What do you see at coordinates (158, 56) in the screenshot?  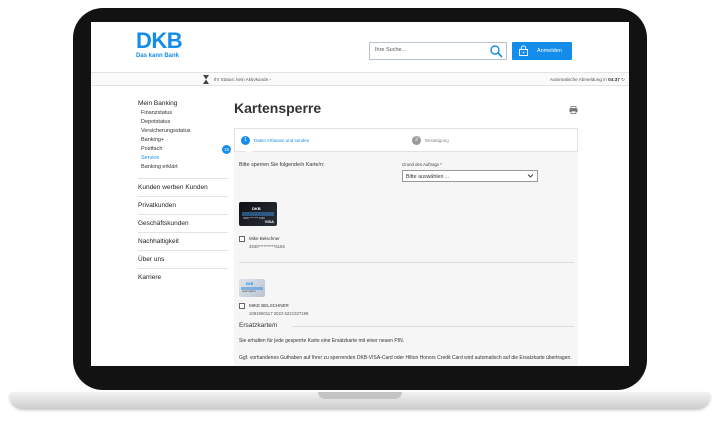 I see `logo-tagline: Das kann Bank` at bounding box center [158, 56].